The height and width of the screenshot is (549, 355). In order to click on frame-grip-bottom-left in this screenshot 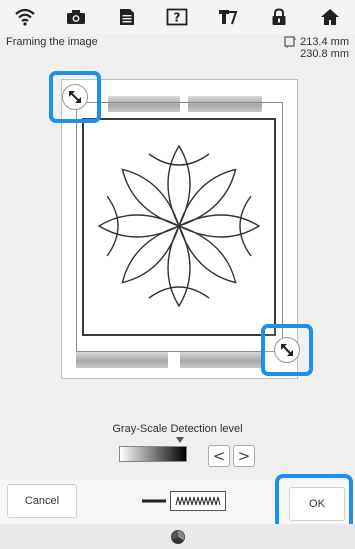, I will do `click(122, 360)`.